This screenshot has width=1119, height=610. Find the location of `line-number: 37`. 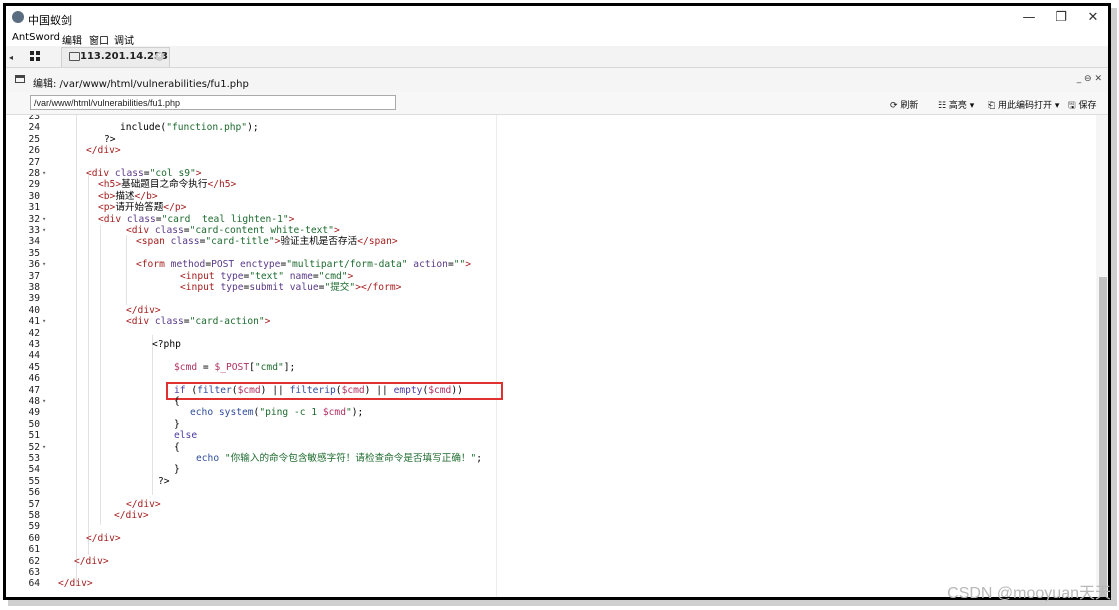

line-number: 37 is located at coordinates (34, 276).